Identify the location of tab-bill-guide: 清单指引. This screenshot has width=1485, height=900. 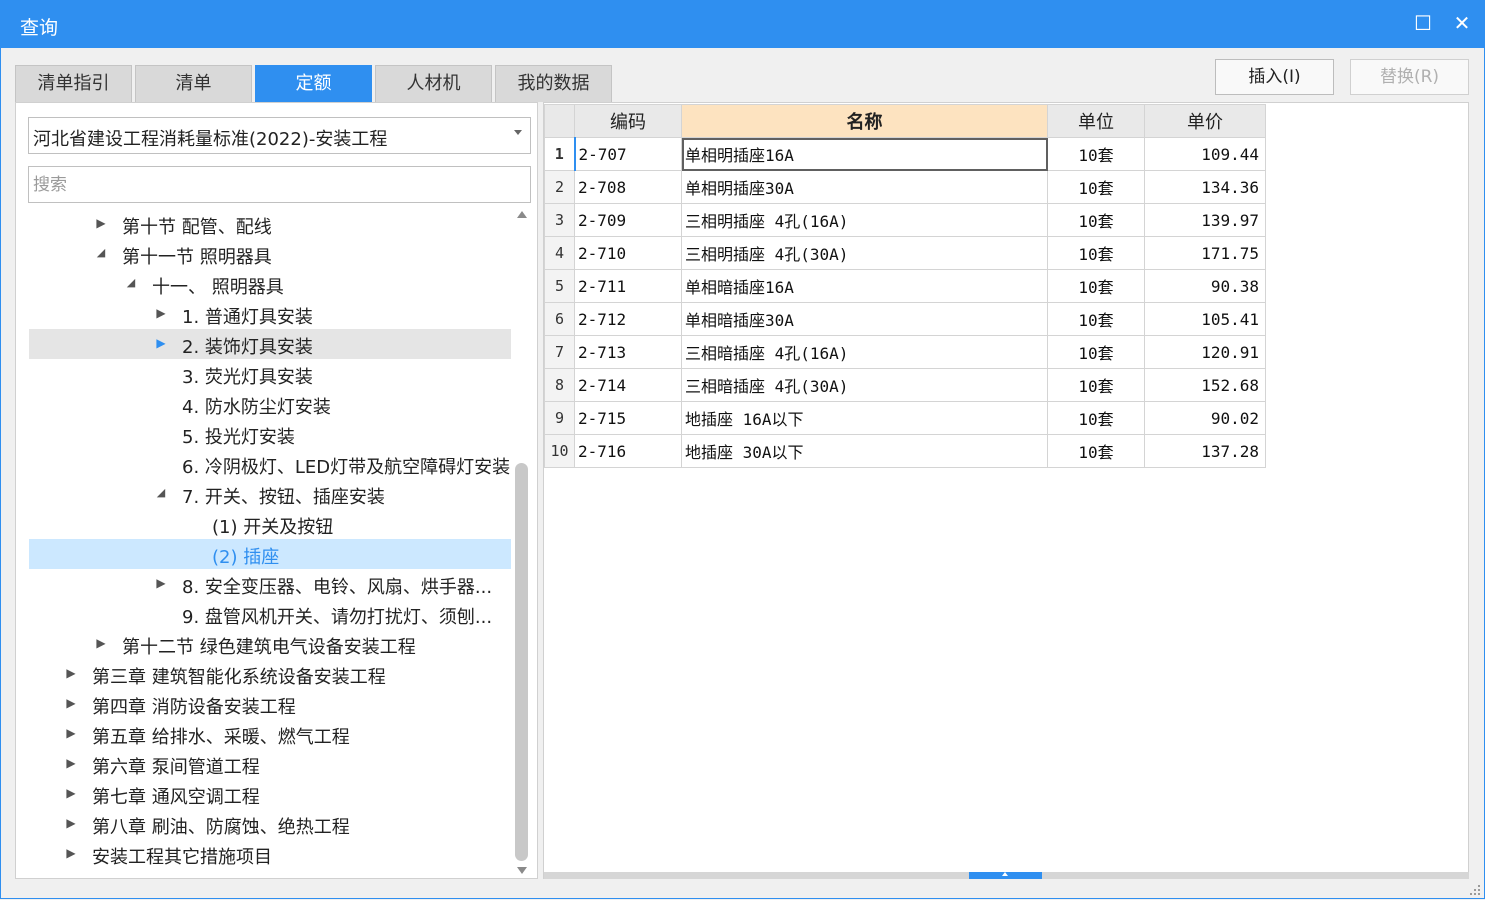
(73, 83).